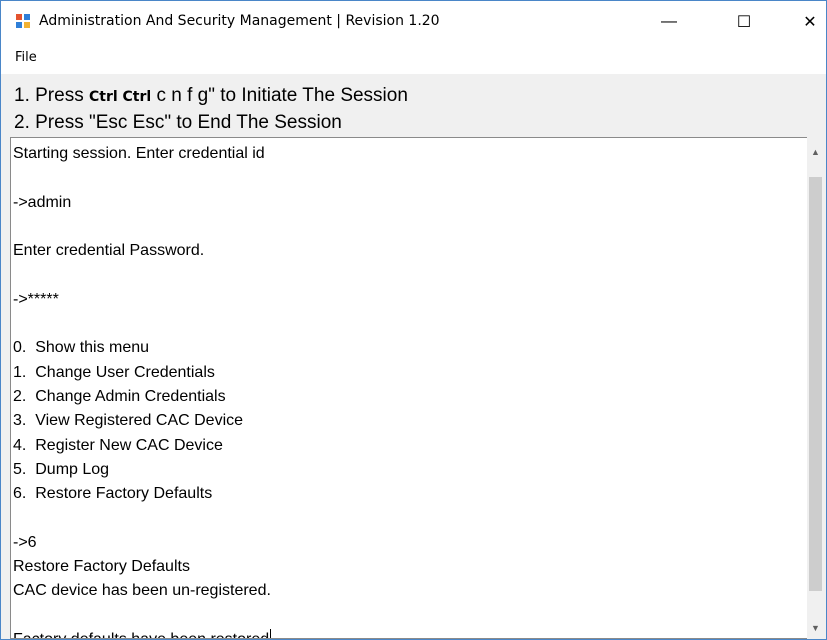  I want to click on menu-file: File, so click(26, 57).